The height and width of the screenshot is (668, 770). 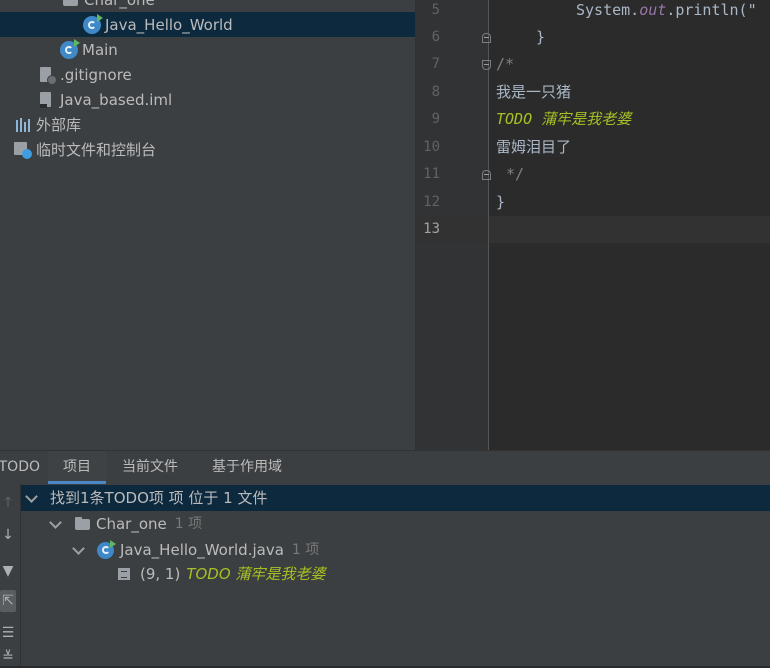 I want to click on todo-tab-bar, so click(x=385, y=467).